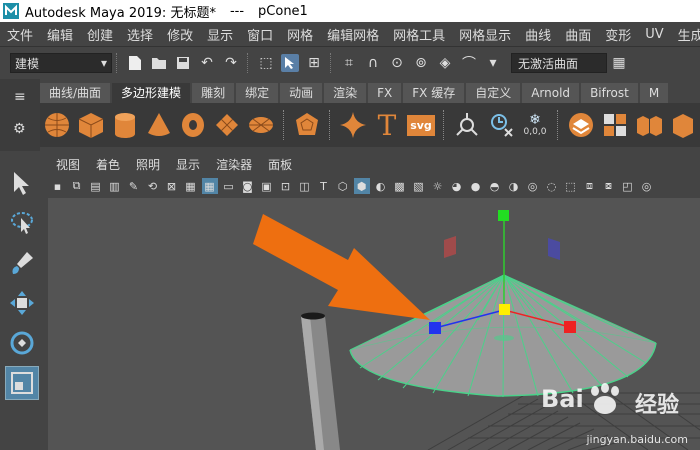  I want to click on paint-select-tool-icon, so click(22, 263).